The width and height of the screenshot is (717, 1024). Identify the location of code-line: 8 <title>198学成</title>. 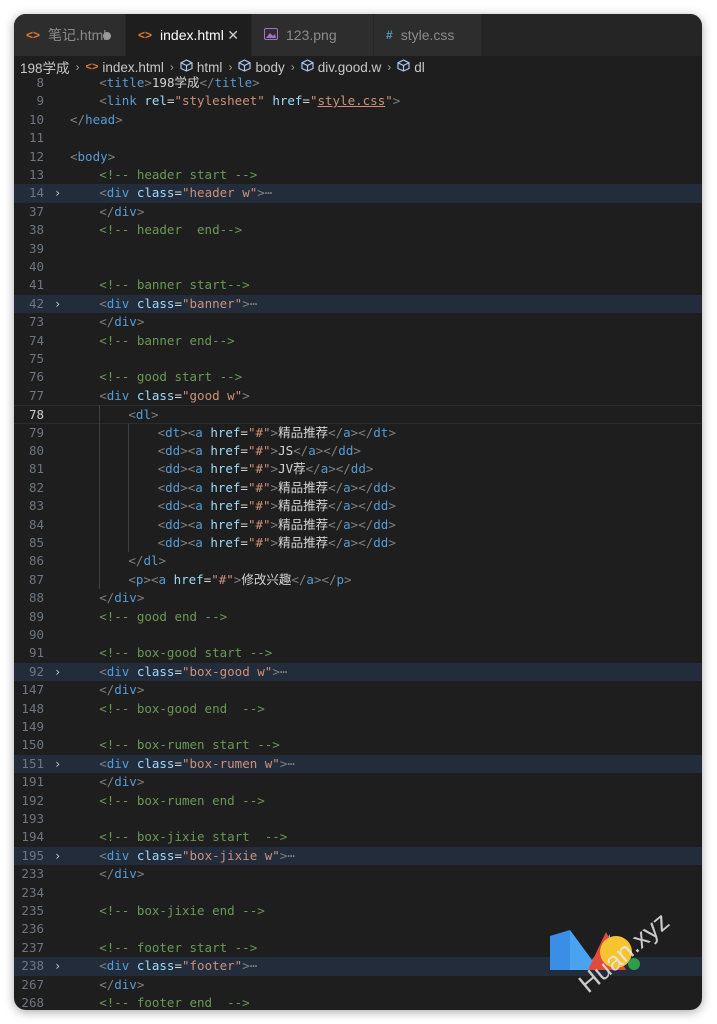
(358, 83).